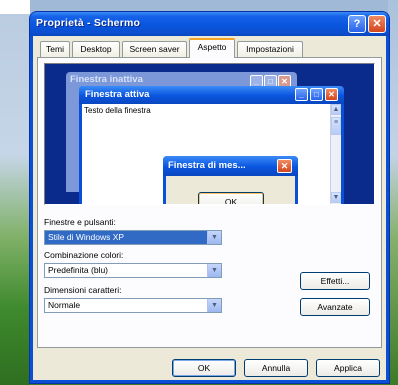  What do you see at coordinates (348, 368) in the screenshot?
I see `apply-button: Applica` at bounding box center [348, 368].